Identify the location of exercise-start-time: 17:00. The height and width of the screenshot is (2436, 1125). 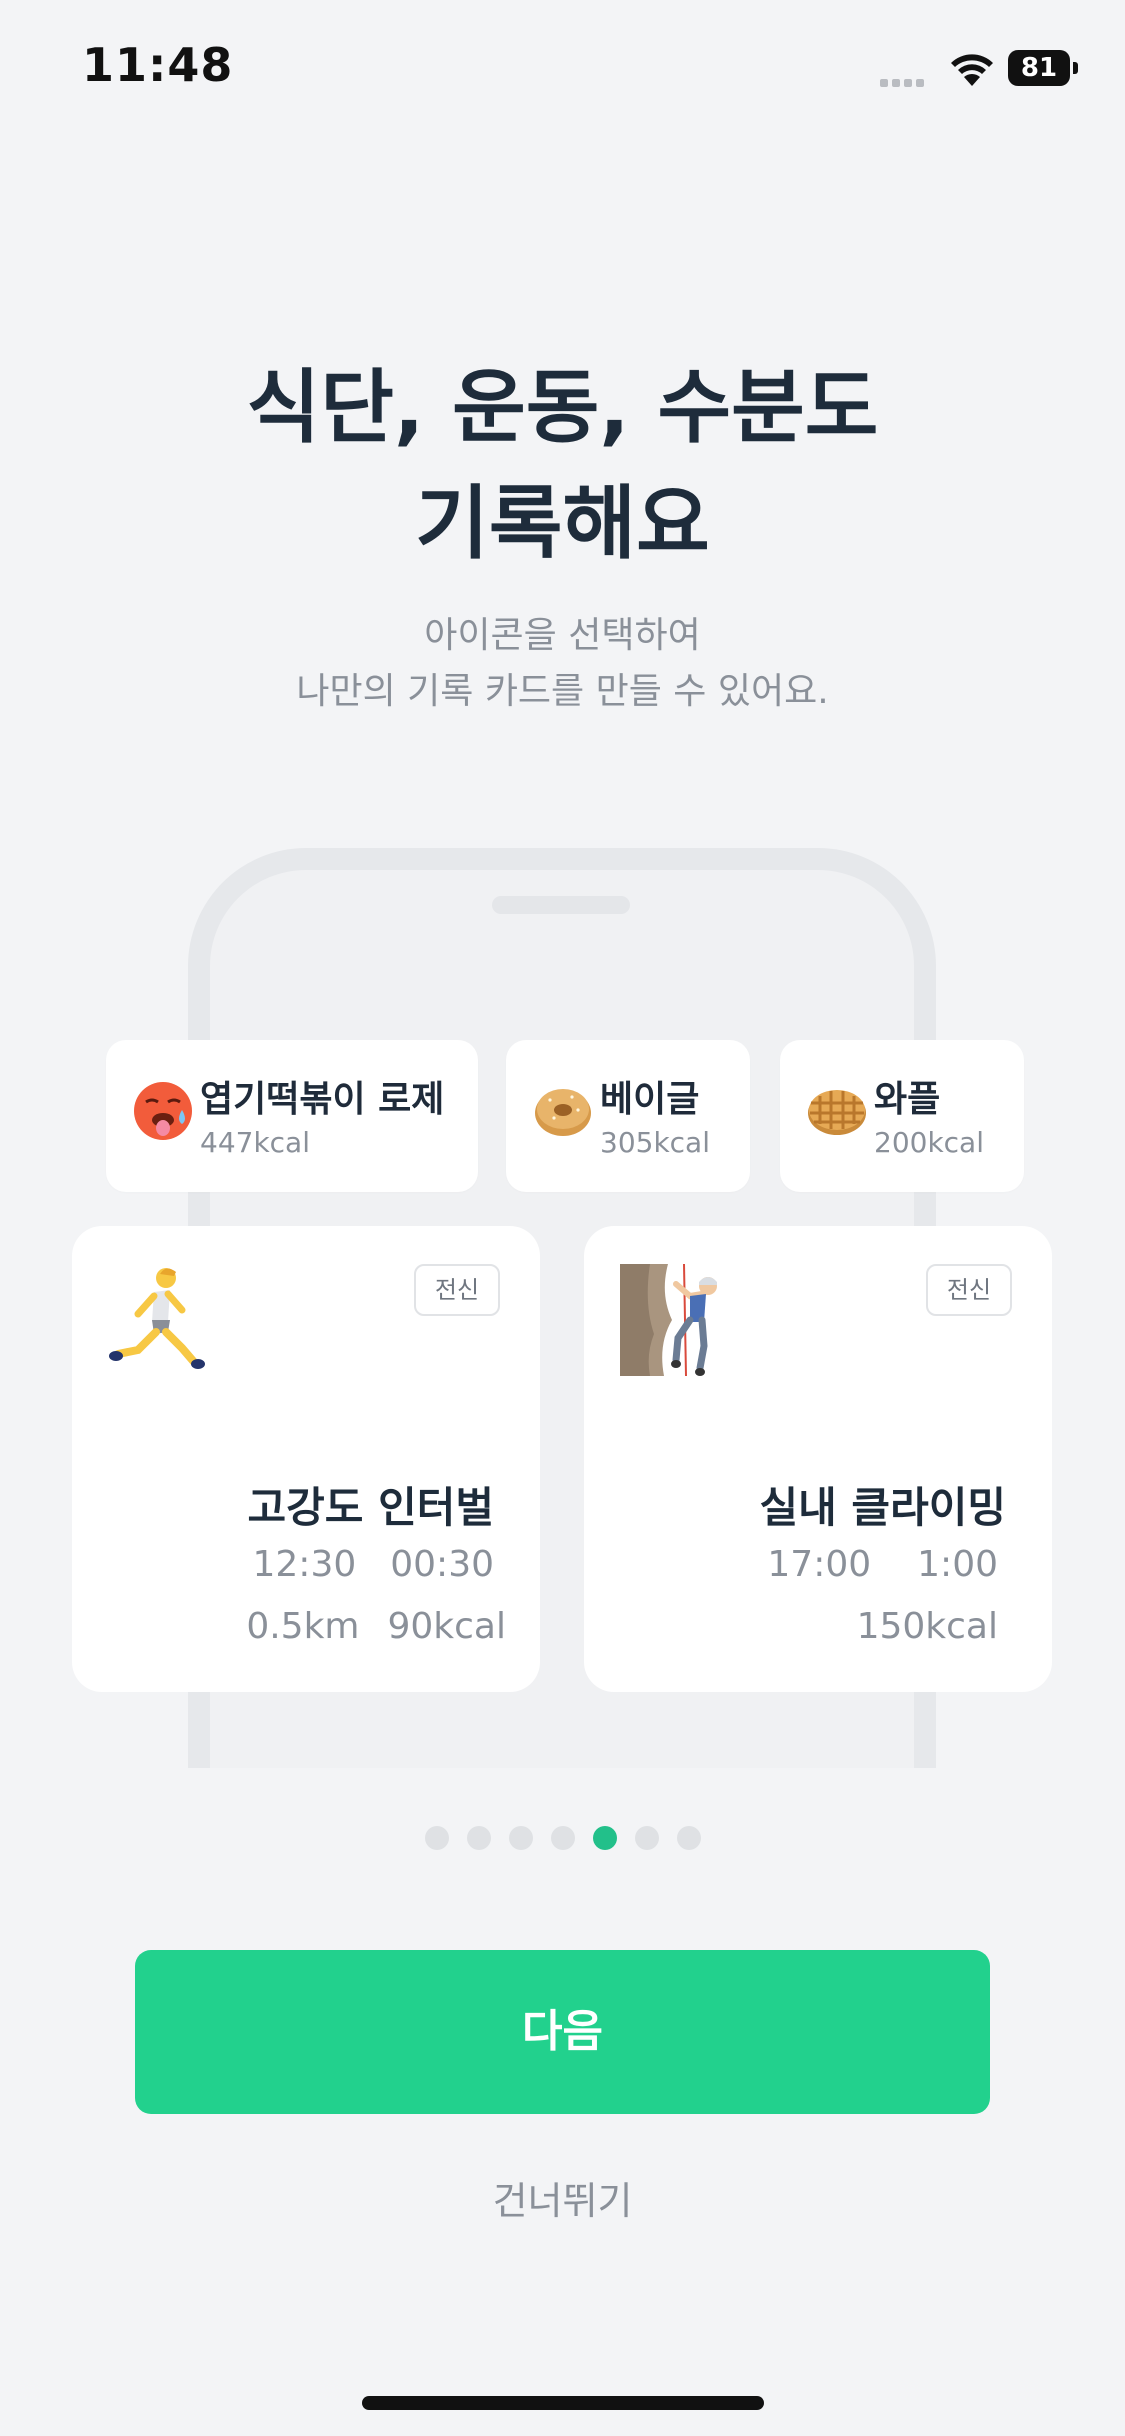
(819, 1564).